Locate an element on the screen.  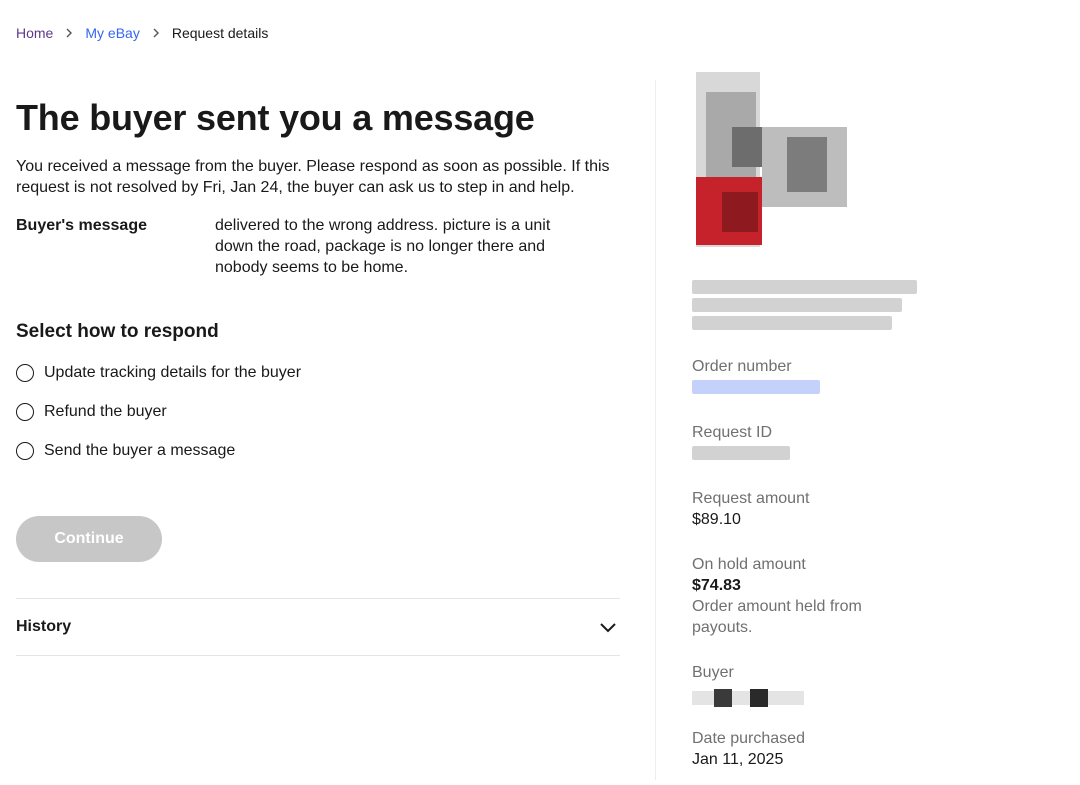
option-update-tracking: Update tracking details for the buyer is located at coordinates (318, 372).